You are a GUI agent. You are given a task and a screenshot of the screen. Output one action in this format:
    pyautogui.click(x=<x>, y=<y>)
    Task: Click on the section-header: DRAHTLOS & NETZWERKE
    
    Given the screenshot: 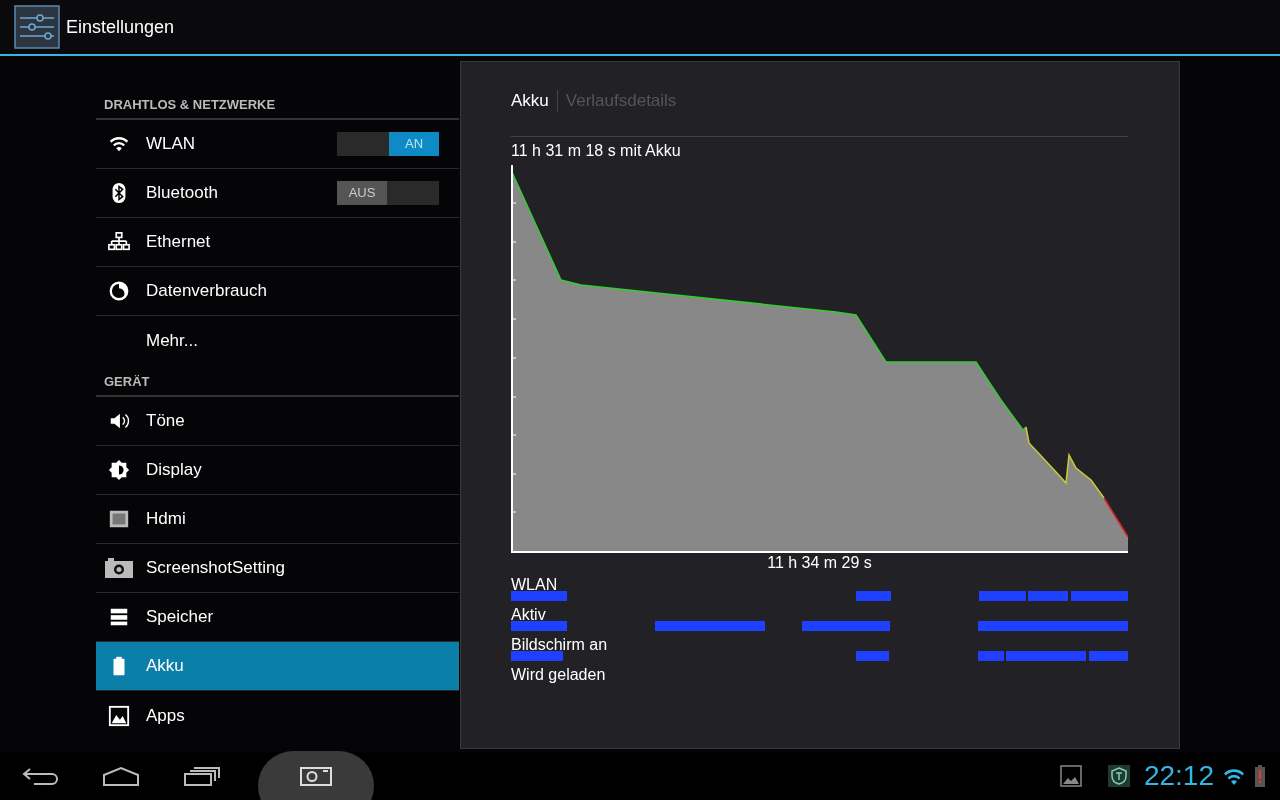 What is the action you would take?
    pyautogui.click(x=277, y=106)
    